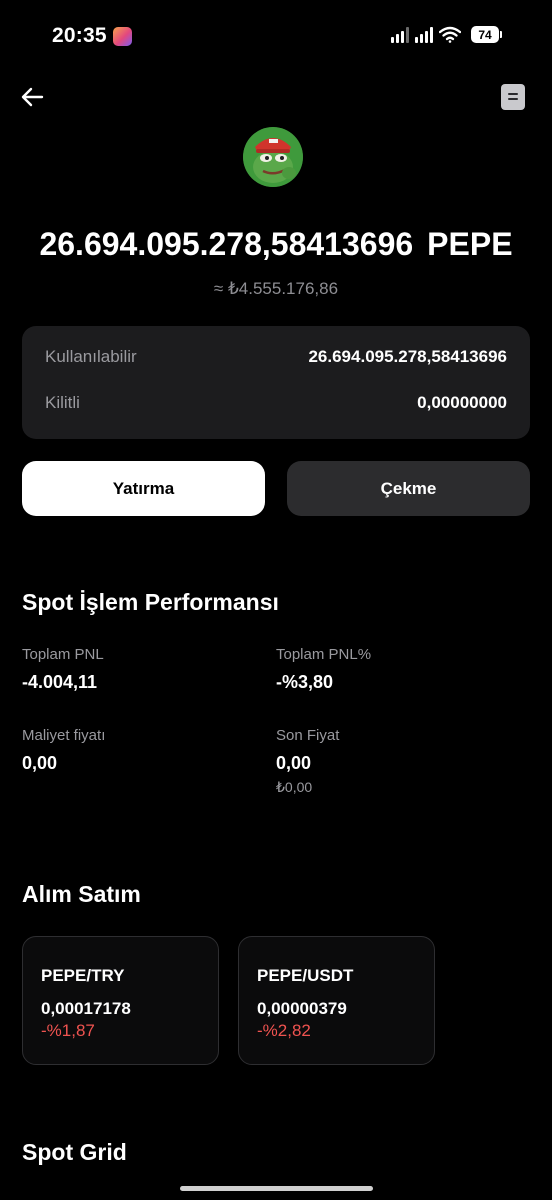 This screenshot has height=1200, width=552. Describe the element at coordinates (60, 682) in the screenshot. I see `total-pnl-value: -4.004,11` at that location.